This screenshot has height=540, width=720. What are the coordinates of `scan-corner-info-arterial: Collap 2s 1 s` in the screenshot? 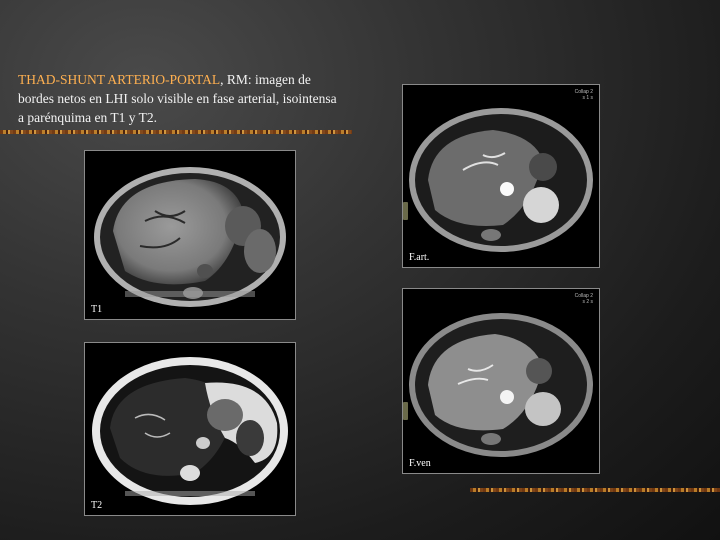 It's located at (583, 95).